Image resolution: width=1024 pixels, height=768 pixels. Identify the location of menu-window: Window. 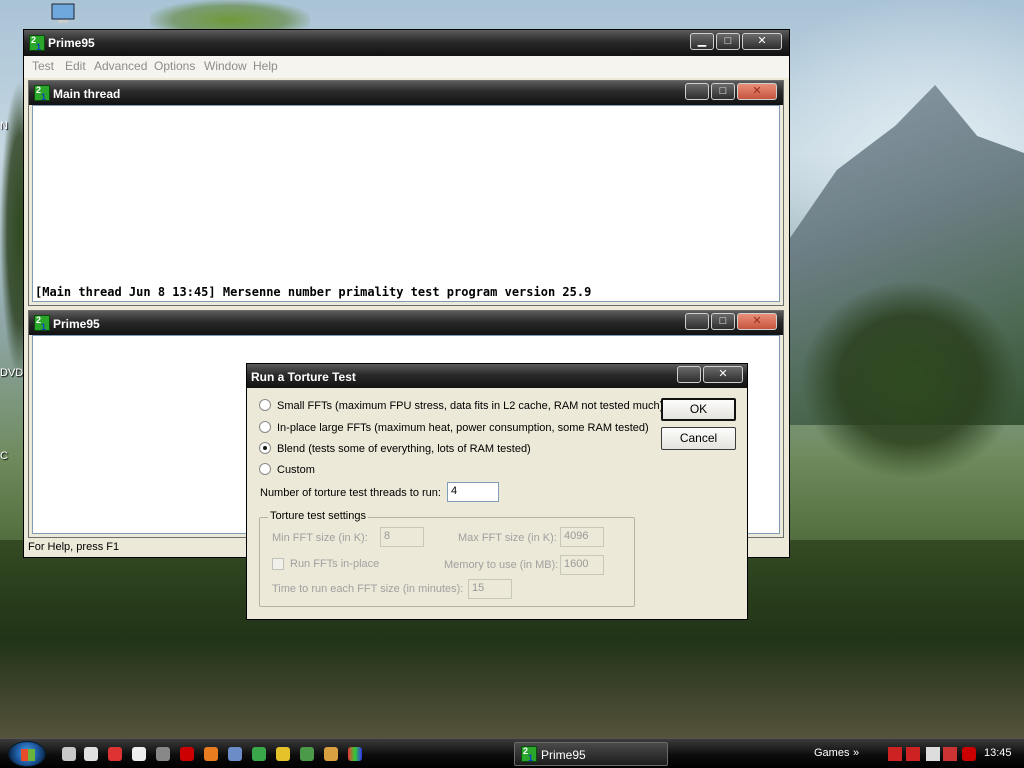
(225, 66).